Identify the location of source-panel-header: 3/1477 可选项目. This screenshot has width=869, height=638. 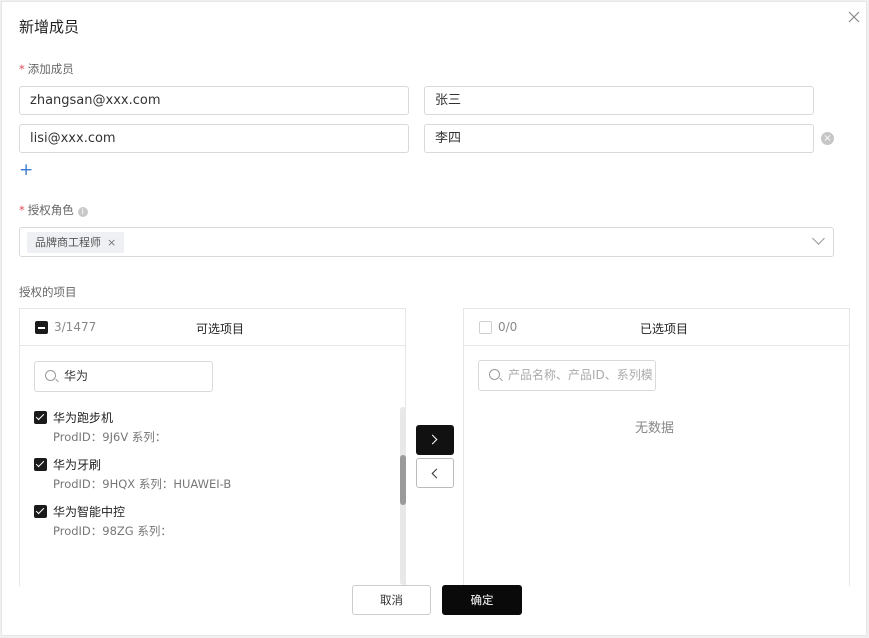
(212, 327).